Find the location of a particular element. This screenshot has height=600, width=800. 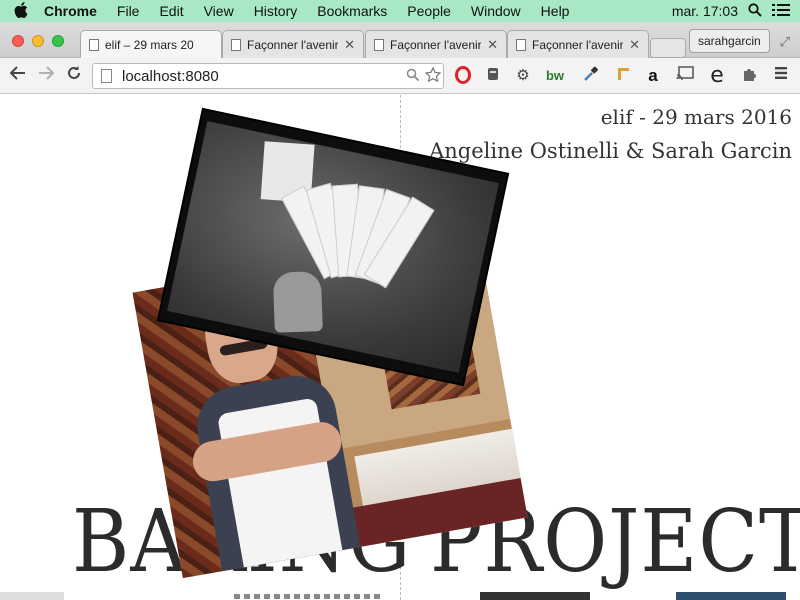

fullscreen-icon: ⤢ is located at coordinates (785, 42).